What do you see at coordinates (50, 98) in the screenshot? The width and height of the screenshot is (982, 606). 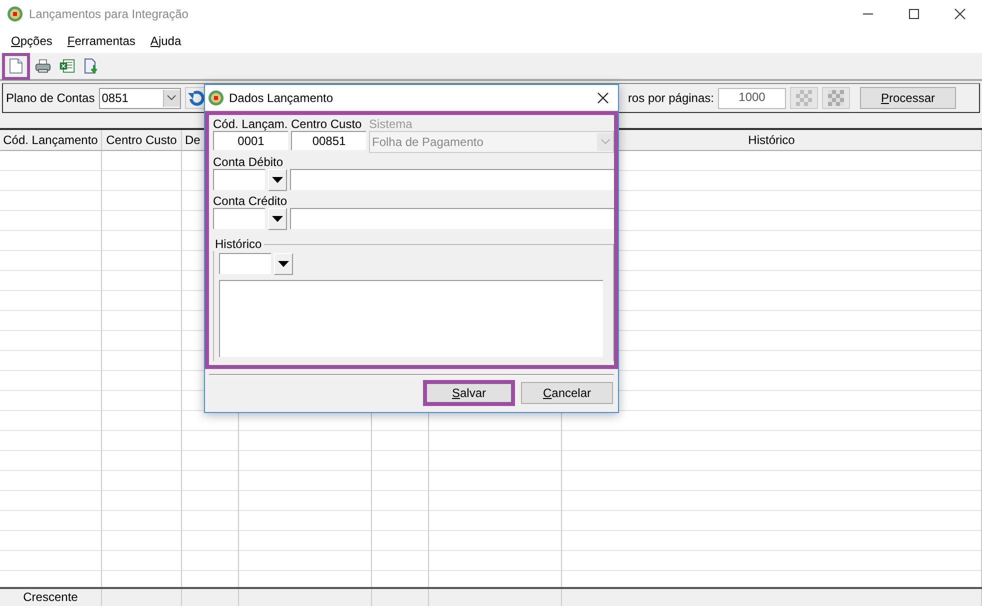 I see `plan-label: Plano de Contas` at bounding box center [50, 98].